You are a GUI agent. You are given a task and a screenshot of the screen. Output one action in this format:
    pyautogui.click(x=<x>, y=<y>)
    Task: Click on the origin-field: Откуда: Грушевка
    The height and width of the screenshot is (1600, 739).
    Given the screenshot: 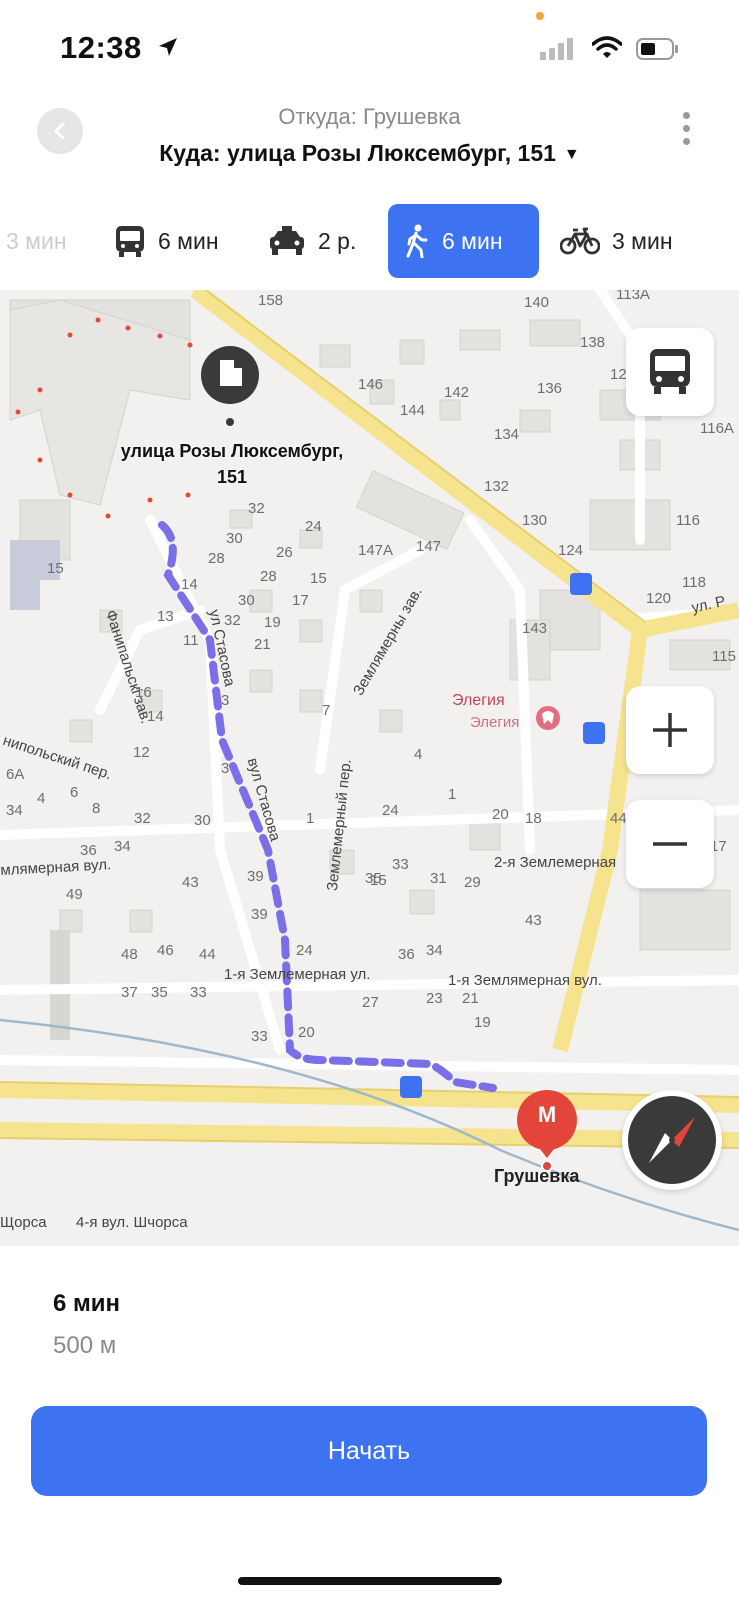 What is the action you would take?
    pyautogui.click(x=369, y=117)
    